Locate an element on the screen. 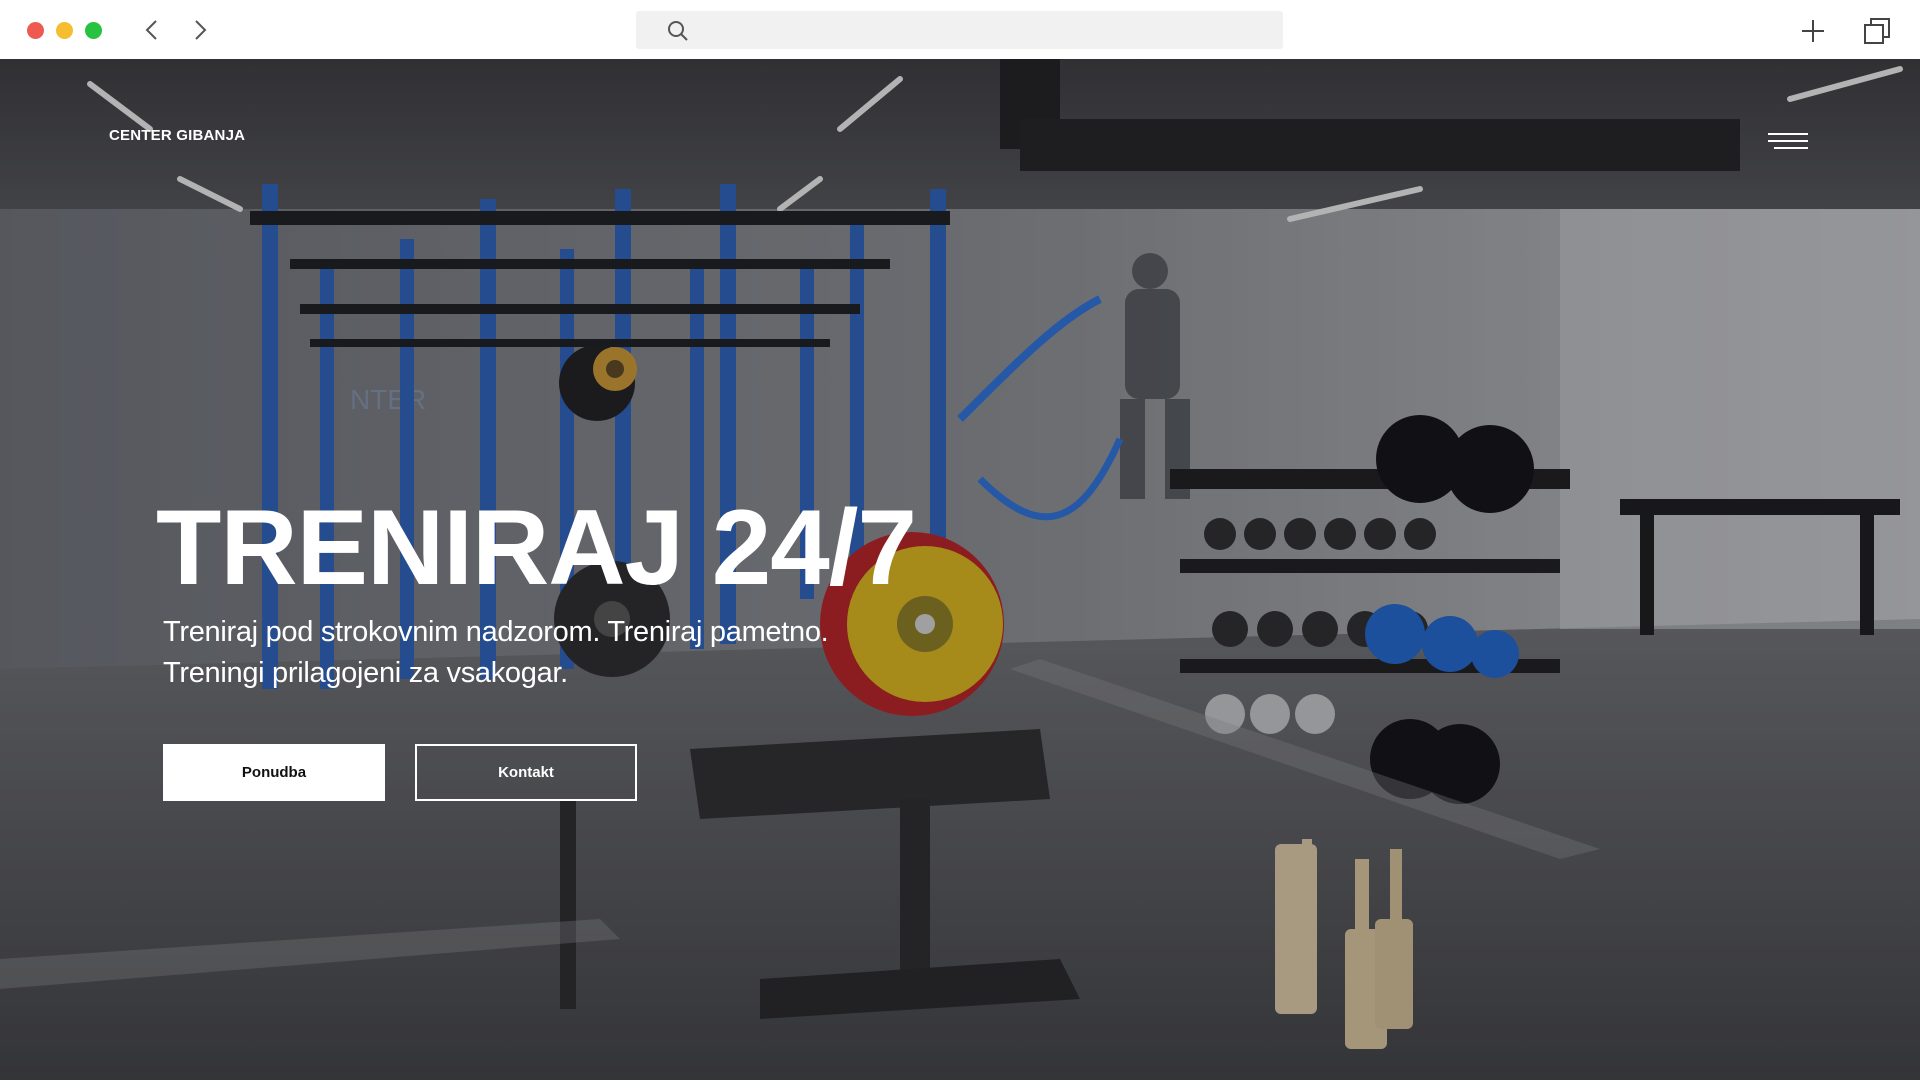  new-tab-button is located at coordinates (1813, 31).